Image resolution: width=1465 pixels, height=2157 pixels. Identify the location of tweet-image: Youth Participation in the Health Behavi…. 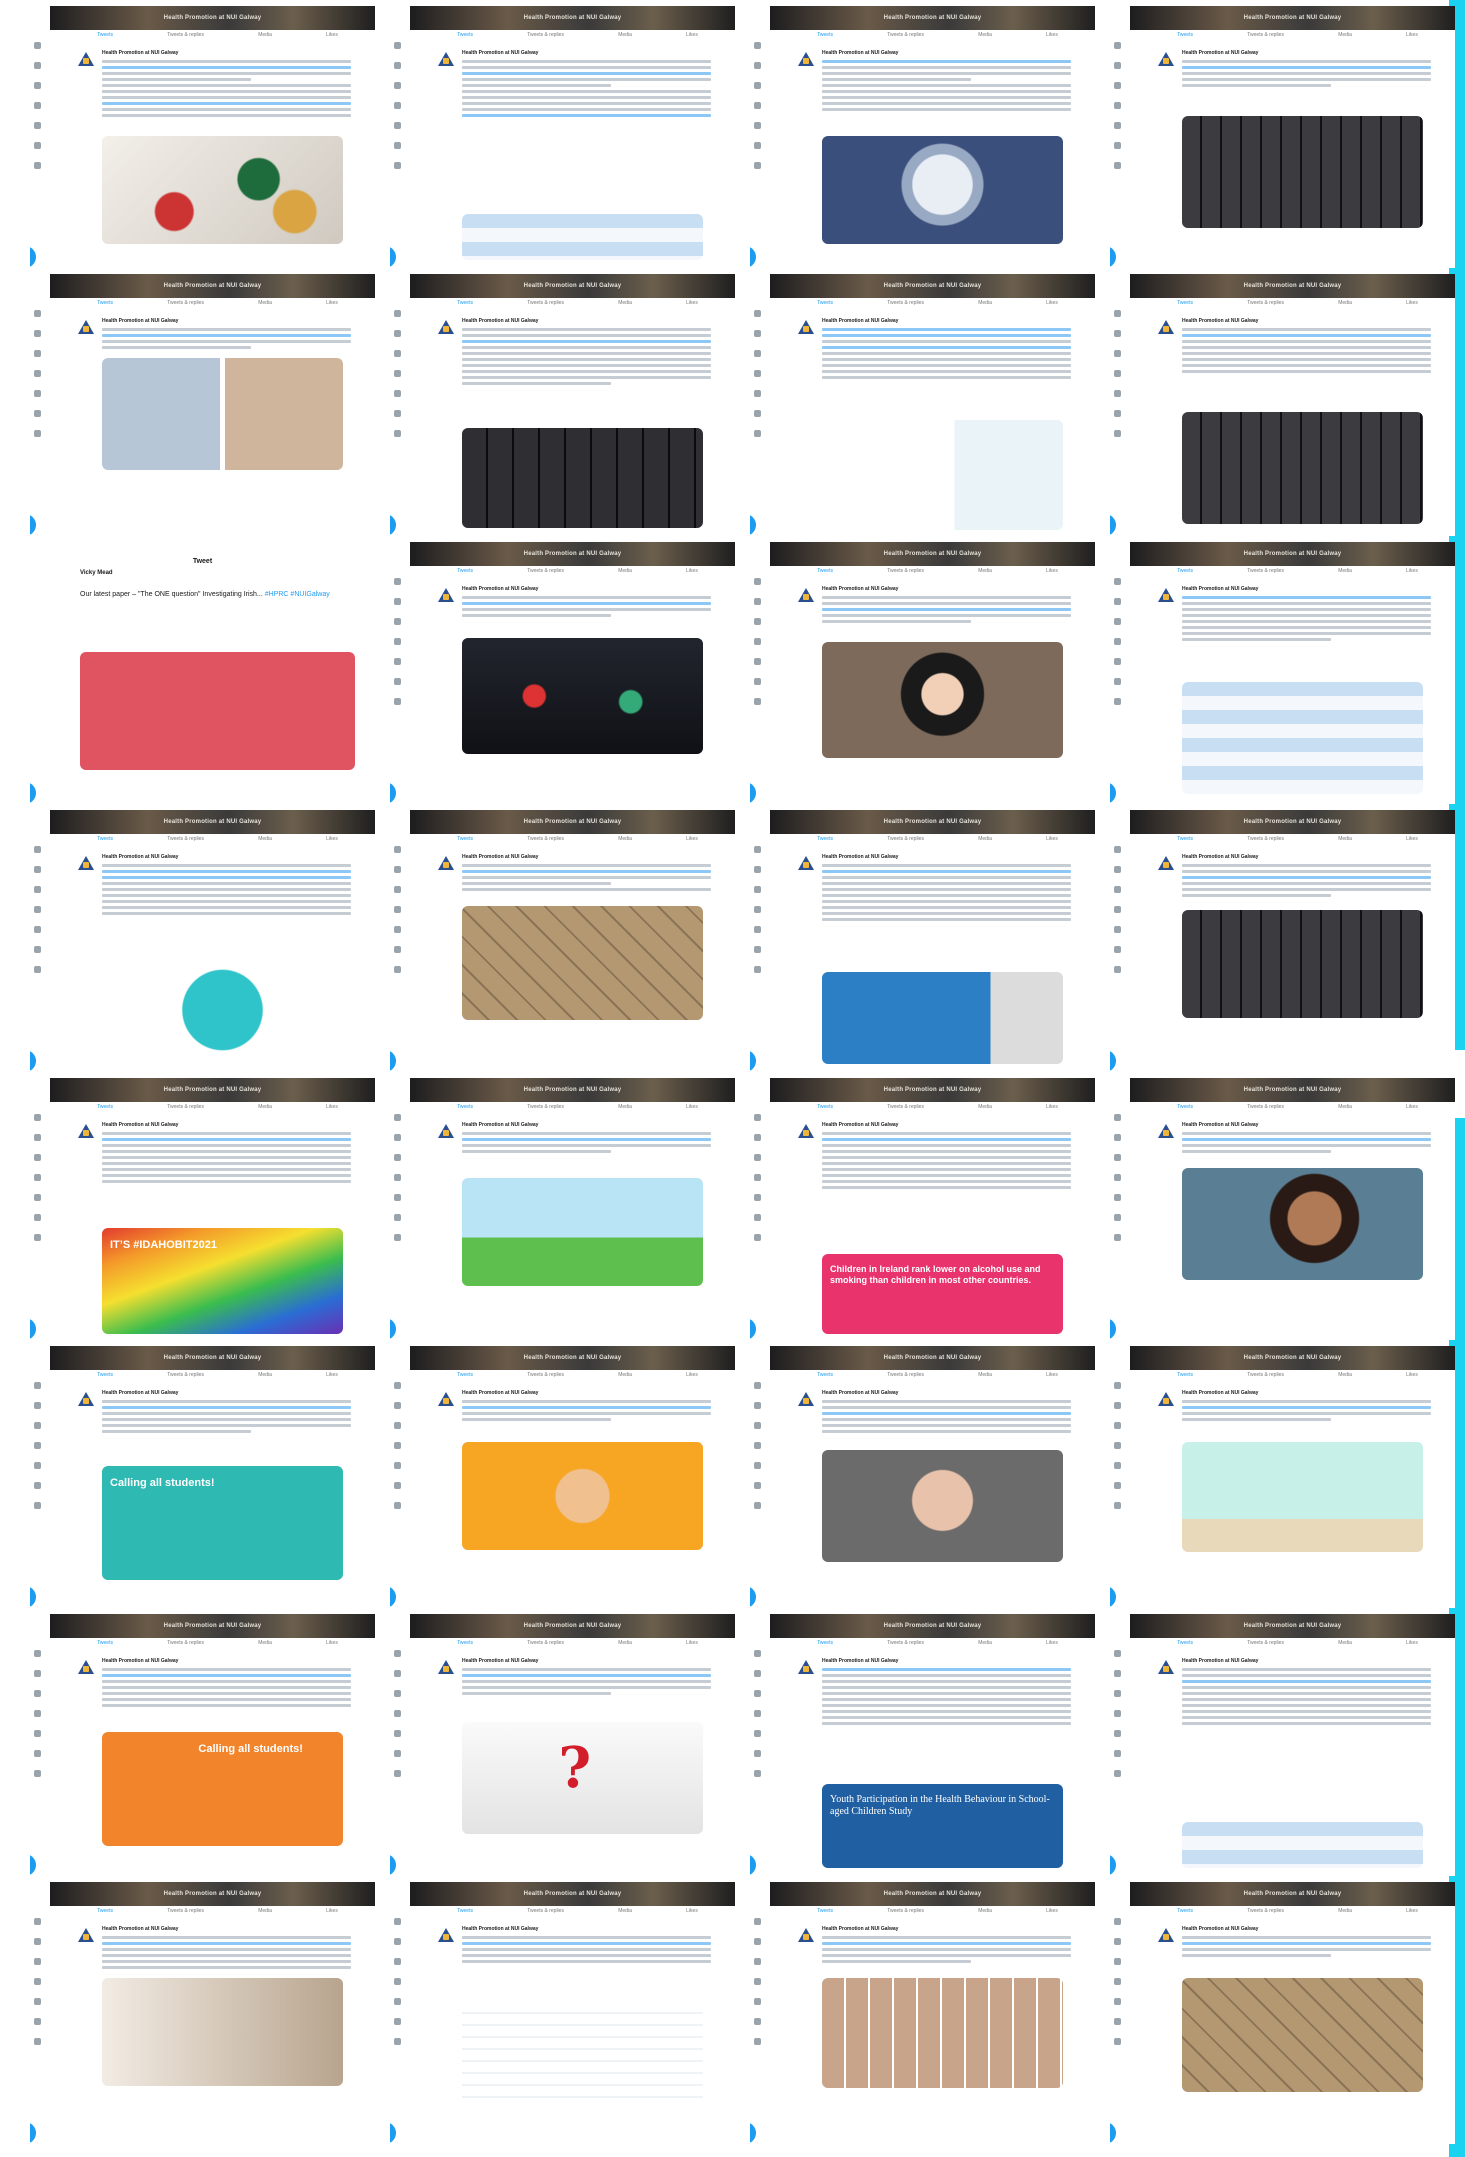
(942, 1826).